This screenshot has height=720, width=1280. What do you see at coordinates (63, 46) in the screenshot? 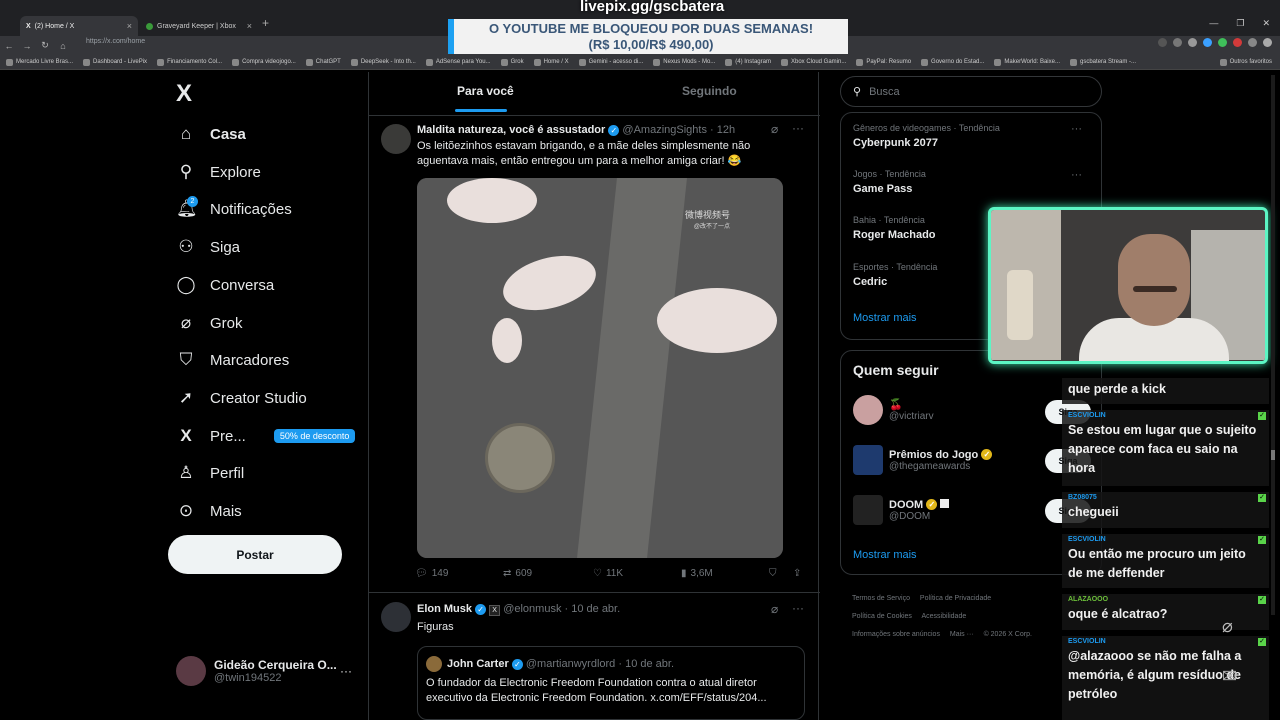
I see `home-nav-icon: ⌂` at bounding box center [63, 46].